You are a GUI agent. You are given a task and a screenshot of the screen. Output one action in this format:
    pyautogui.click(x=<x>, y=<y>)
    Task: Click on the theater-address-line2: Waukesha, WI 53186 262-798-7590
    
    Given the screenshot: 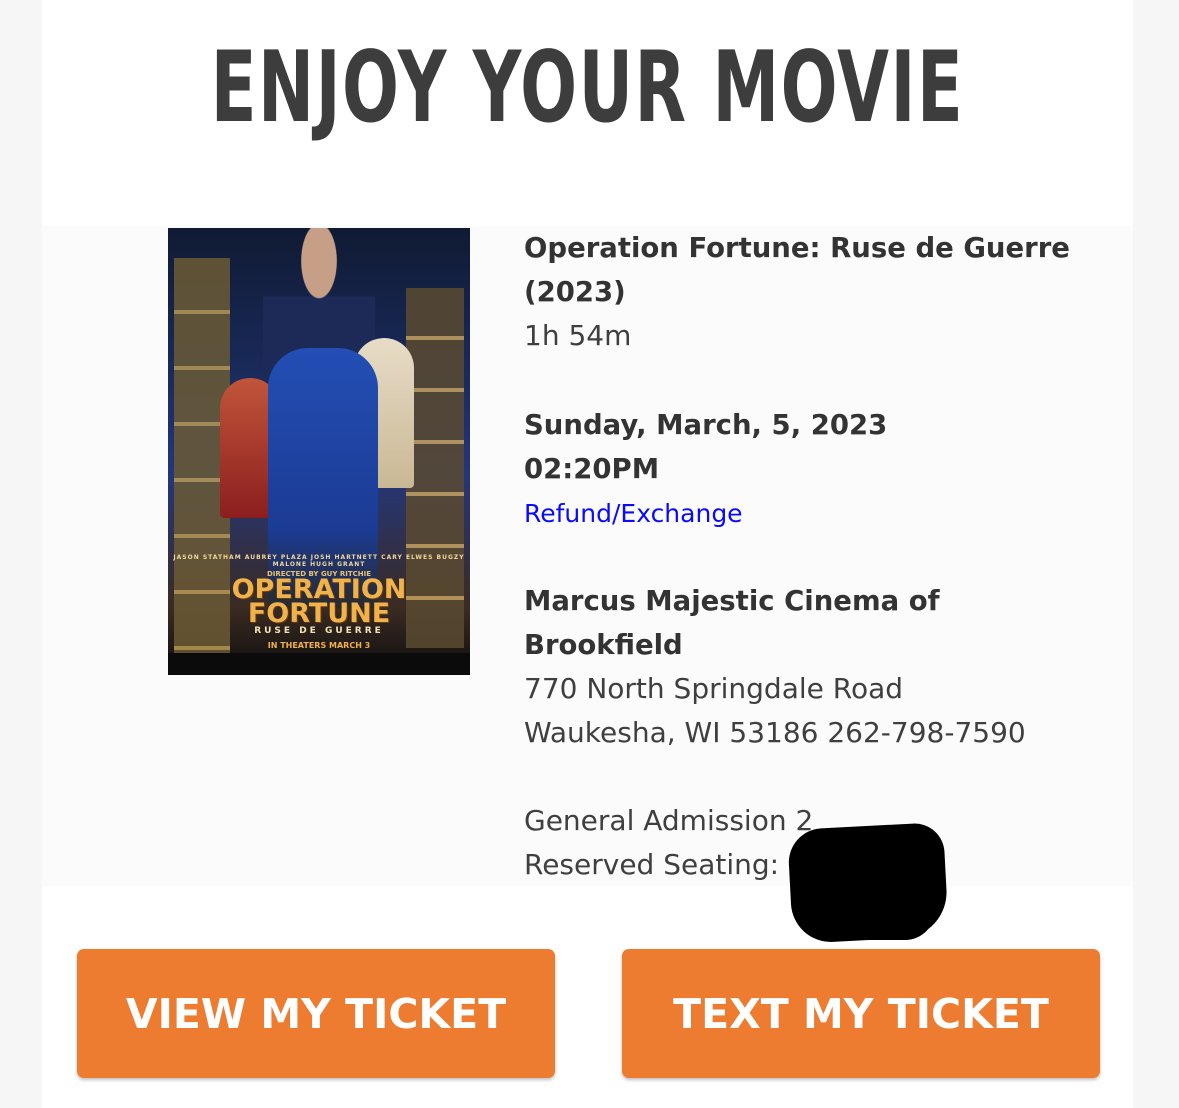 What is the action you would take?
    pyautogui.click(x=775, y=732)
    